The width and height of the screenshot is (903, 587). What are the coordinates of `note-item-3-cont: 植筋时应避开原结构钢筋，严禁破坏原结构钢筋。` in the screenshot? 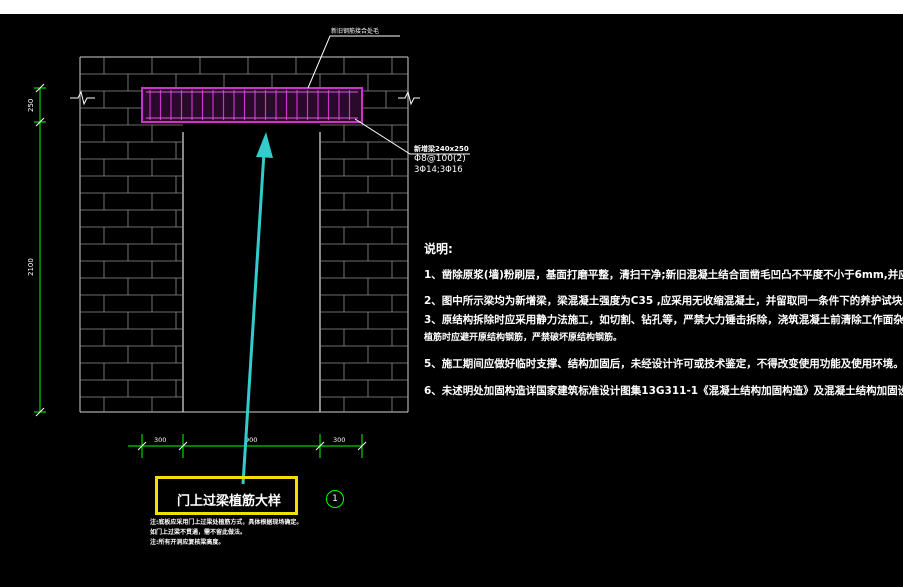 It's located at (523, 338).